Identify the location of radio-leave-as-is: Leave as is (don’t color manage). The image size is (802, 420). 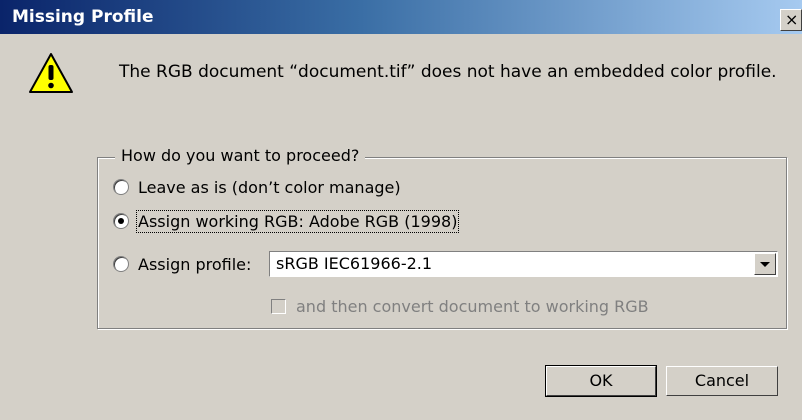
(257, 187).